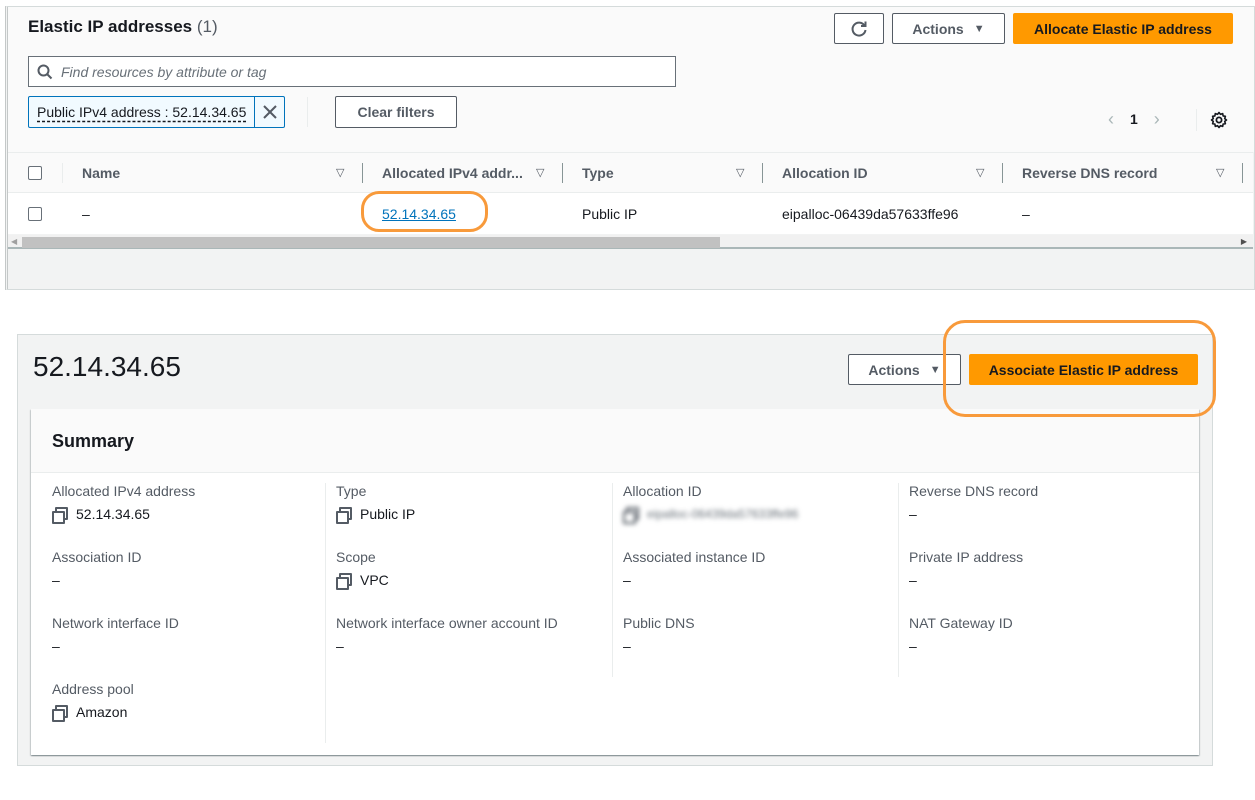 This screenshot has height=800, width=1255. Describe the element at coordinates (107, 366) in the screenshot. I see `page-title: 52.14.34.65` at that location.